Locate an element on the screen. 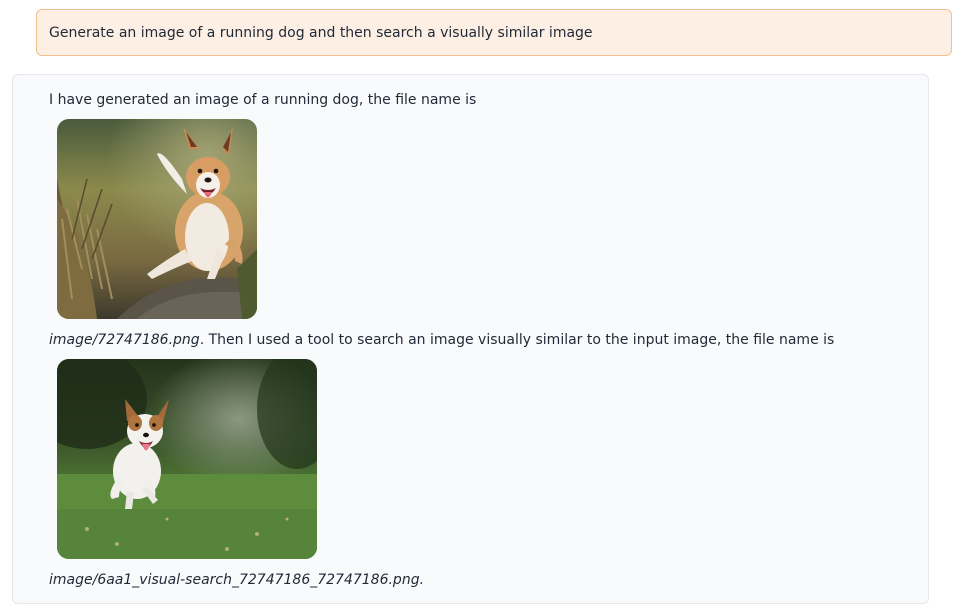  generated-dog-image is located at coordinates (157, 219).